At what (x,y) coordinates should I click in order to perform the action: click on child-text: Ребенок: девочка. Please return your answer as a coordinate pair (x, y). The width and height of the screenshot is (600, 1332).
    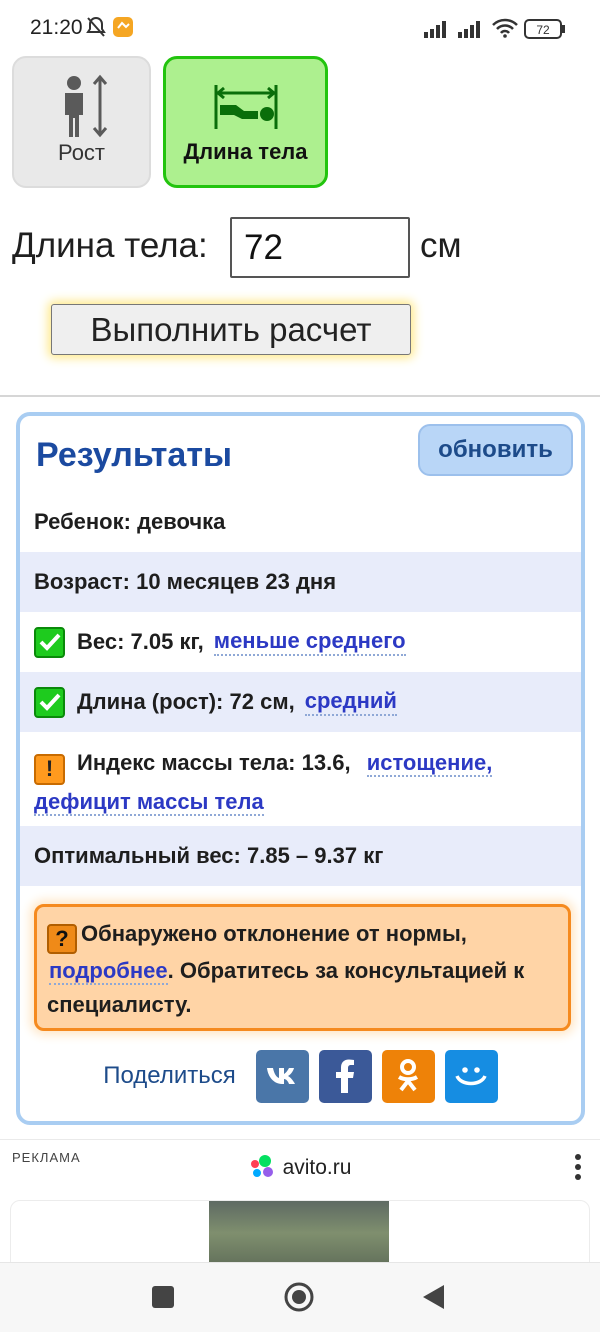
    Looking at the image, I should click on (130, 521).